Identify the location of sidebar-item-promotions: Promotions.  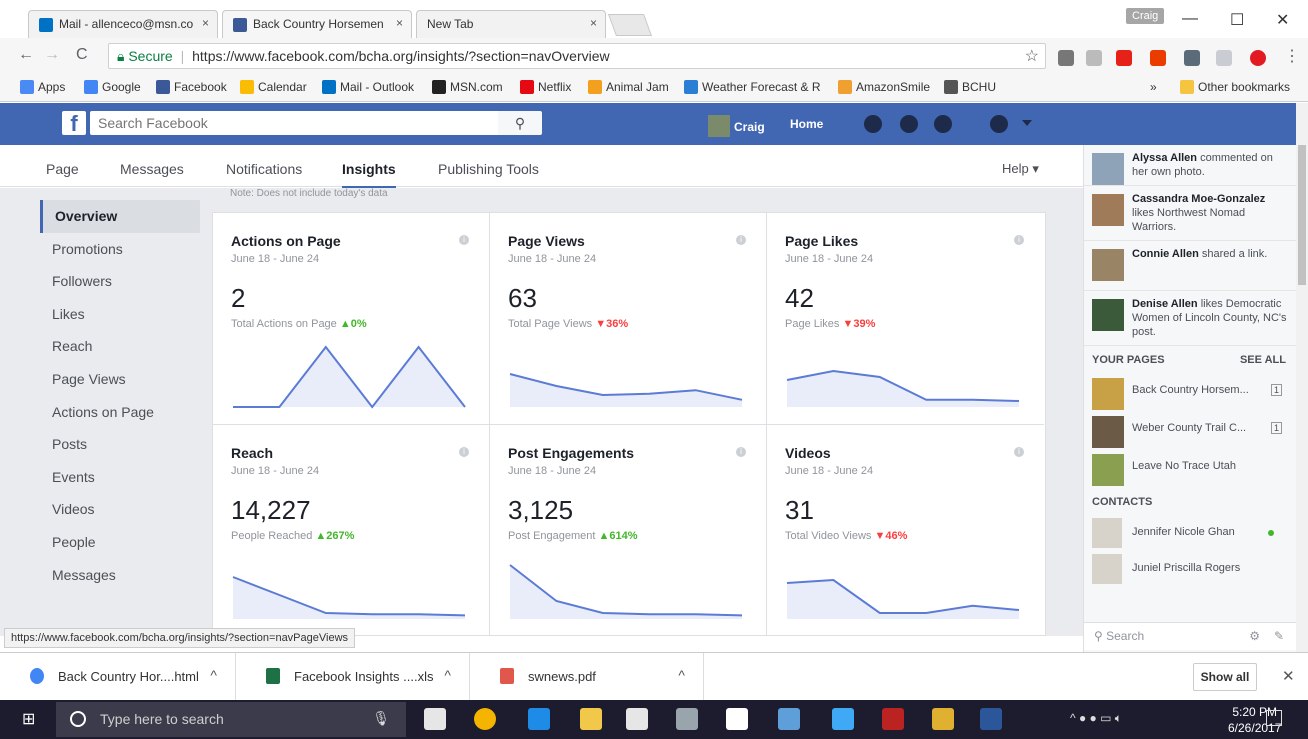
(120, 249).